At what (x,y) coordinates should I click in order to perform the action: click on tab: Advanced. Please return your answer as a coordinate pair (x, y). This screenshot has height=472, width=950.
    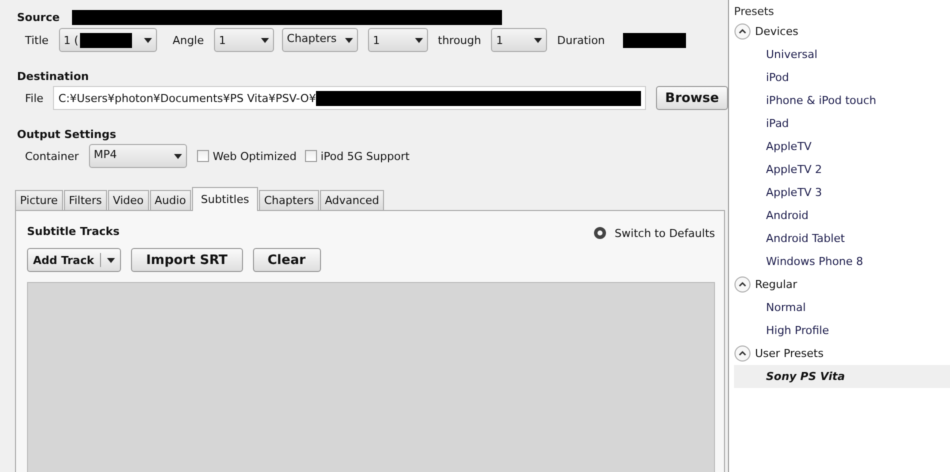
    Looking at the image, I should click on (352, 200).